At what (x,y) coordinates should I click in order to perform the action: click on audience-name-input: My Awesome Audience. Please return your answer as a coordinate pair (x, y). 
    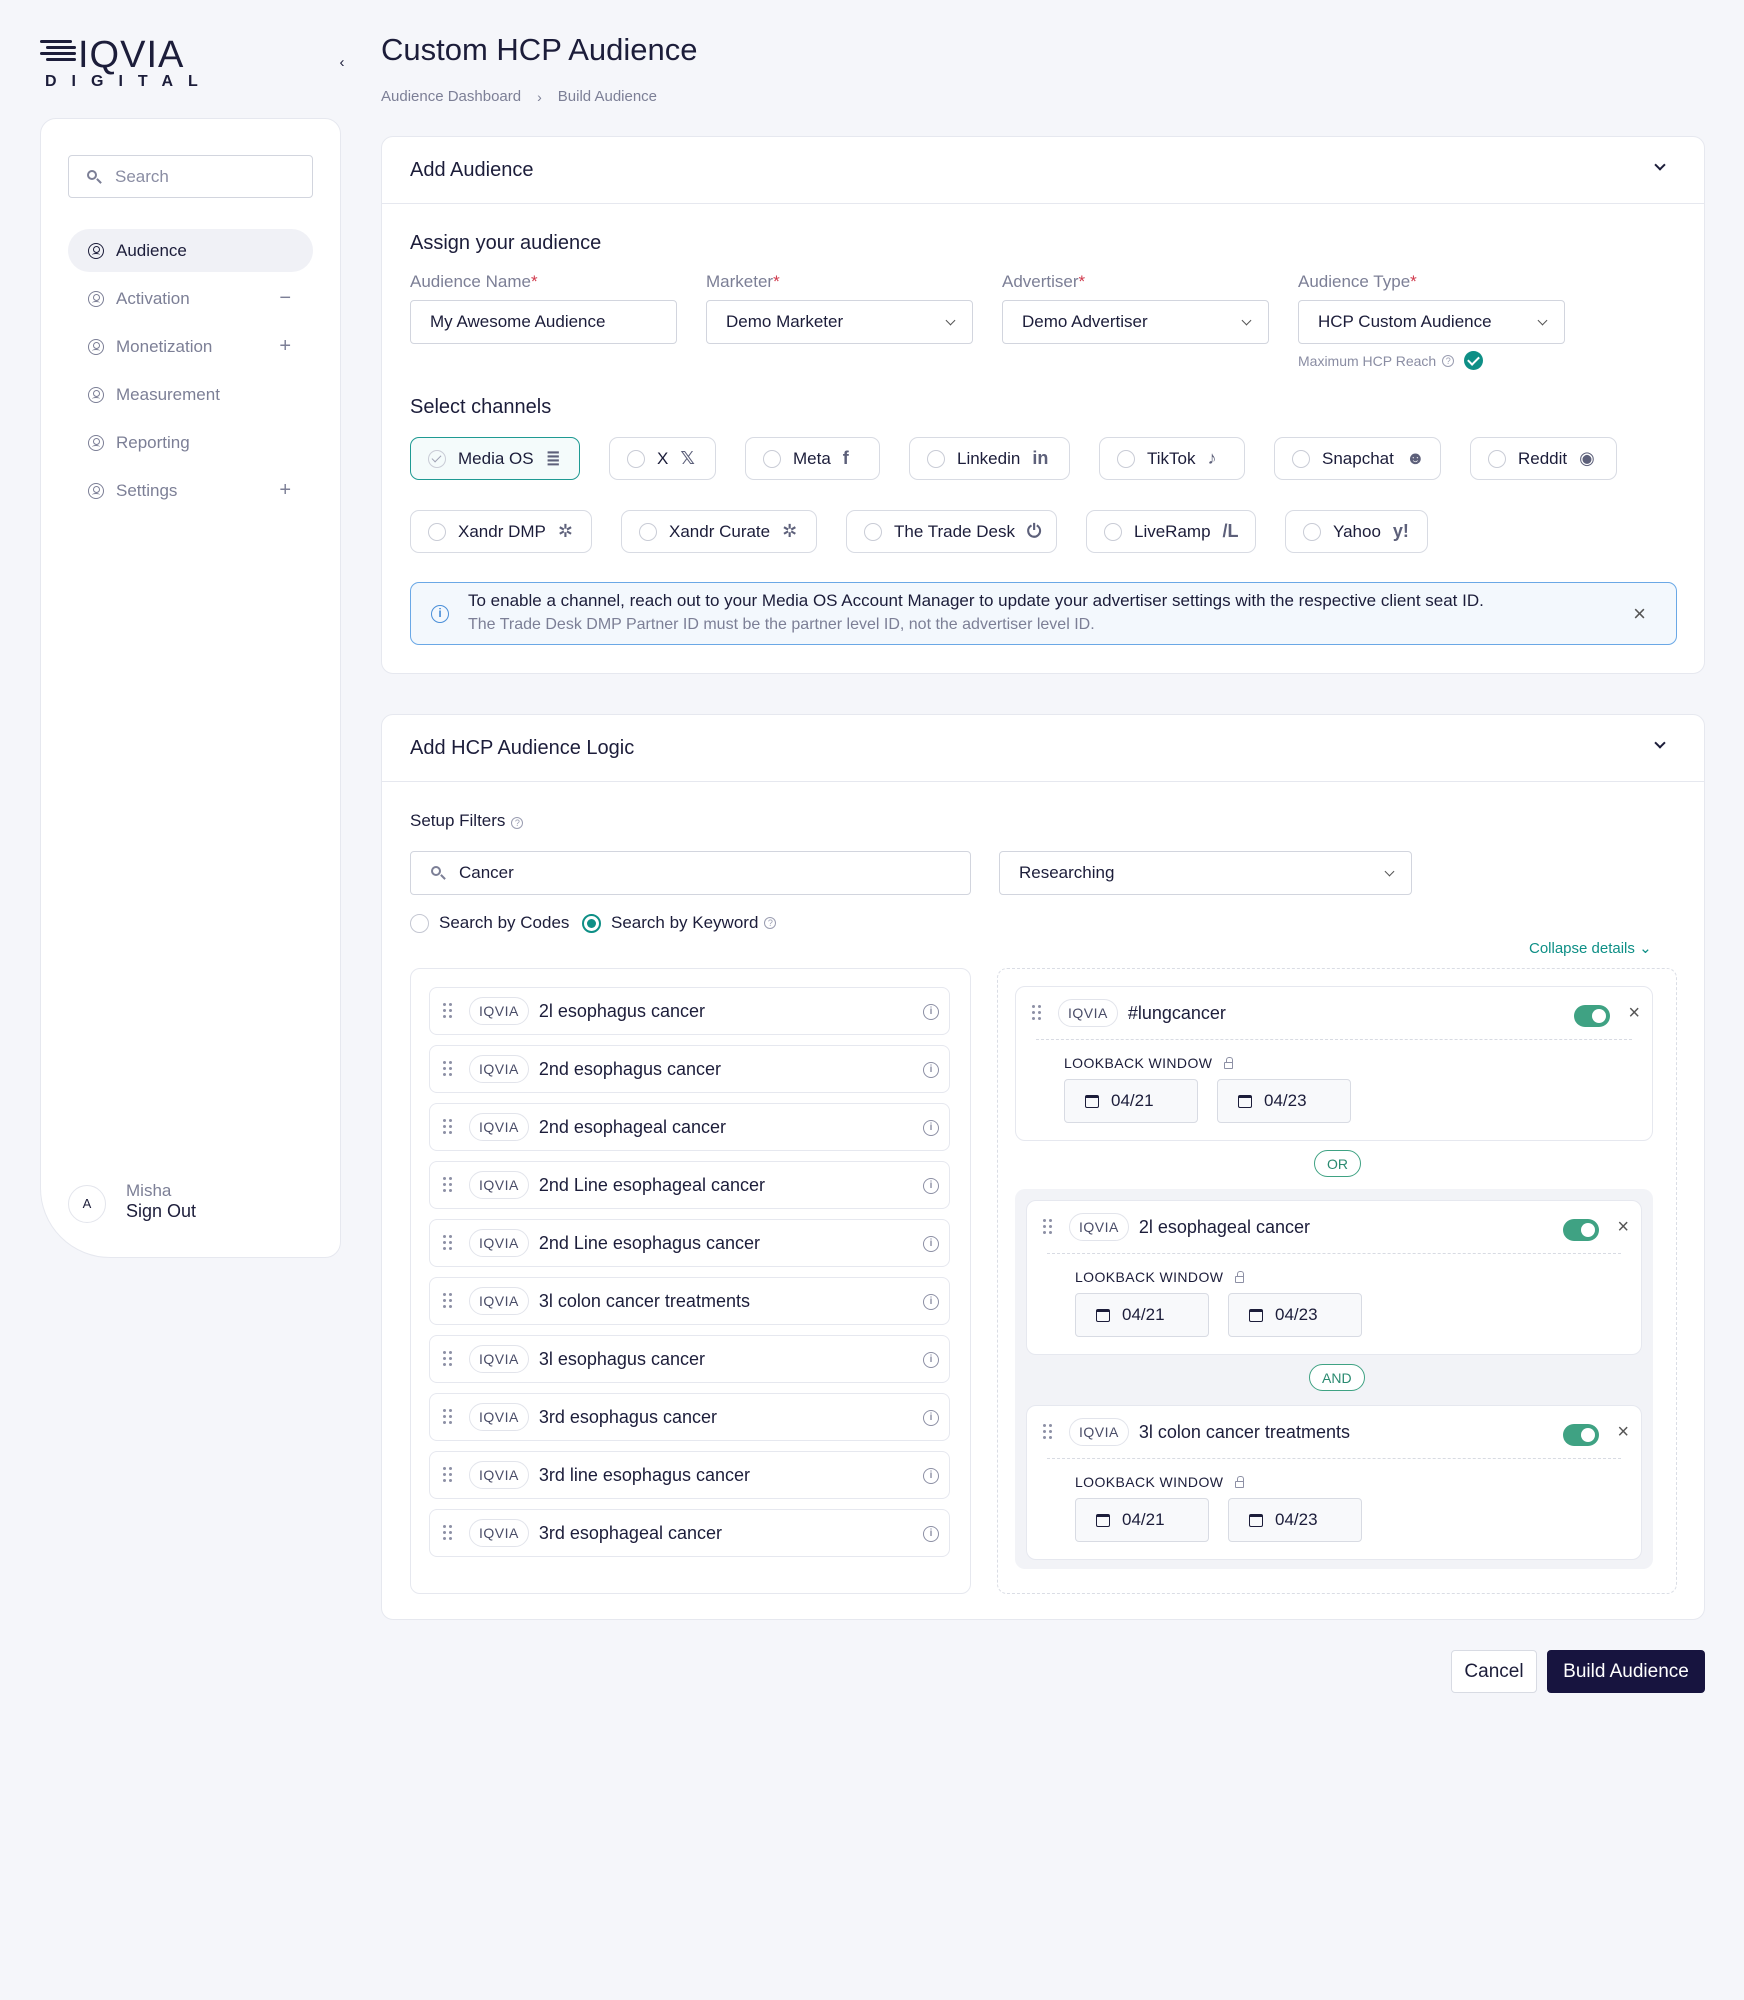
    Looking at the image, I should click on (543, 322).